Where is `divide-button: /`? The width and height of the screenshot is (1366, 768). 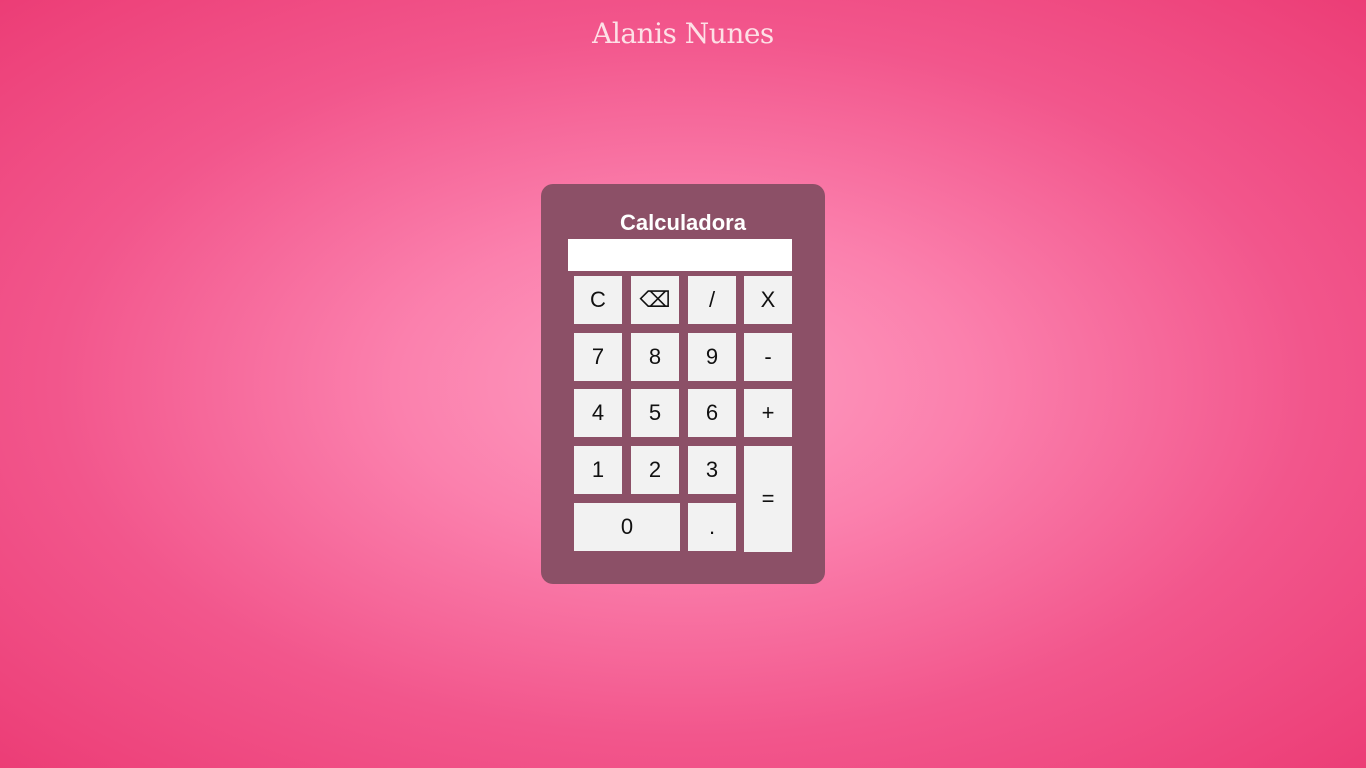
divide-button: / is located at coordinates (712, 300).